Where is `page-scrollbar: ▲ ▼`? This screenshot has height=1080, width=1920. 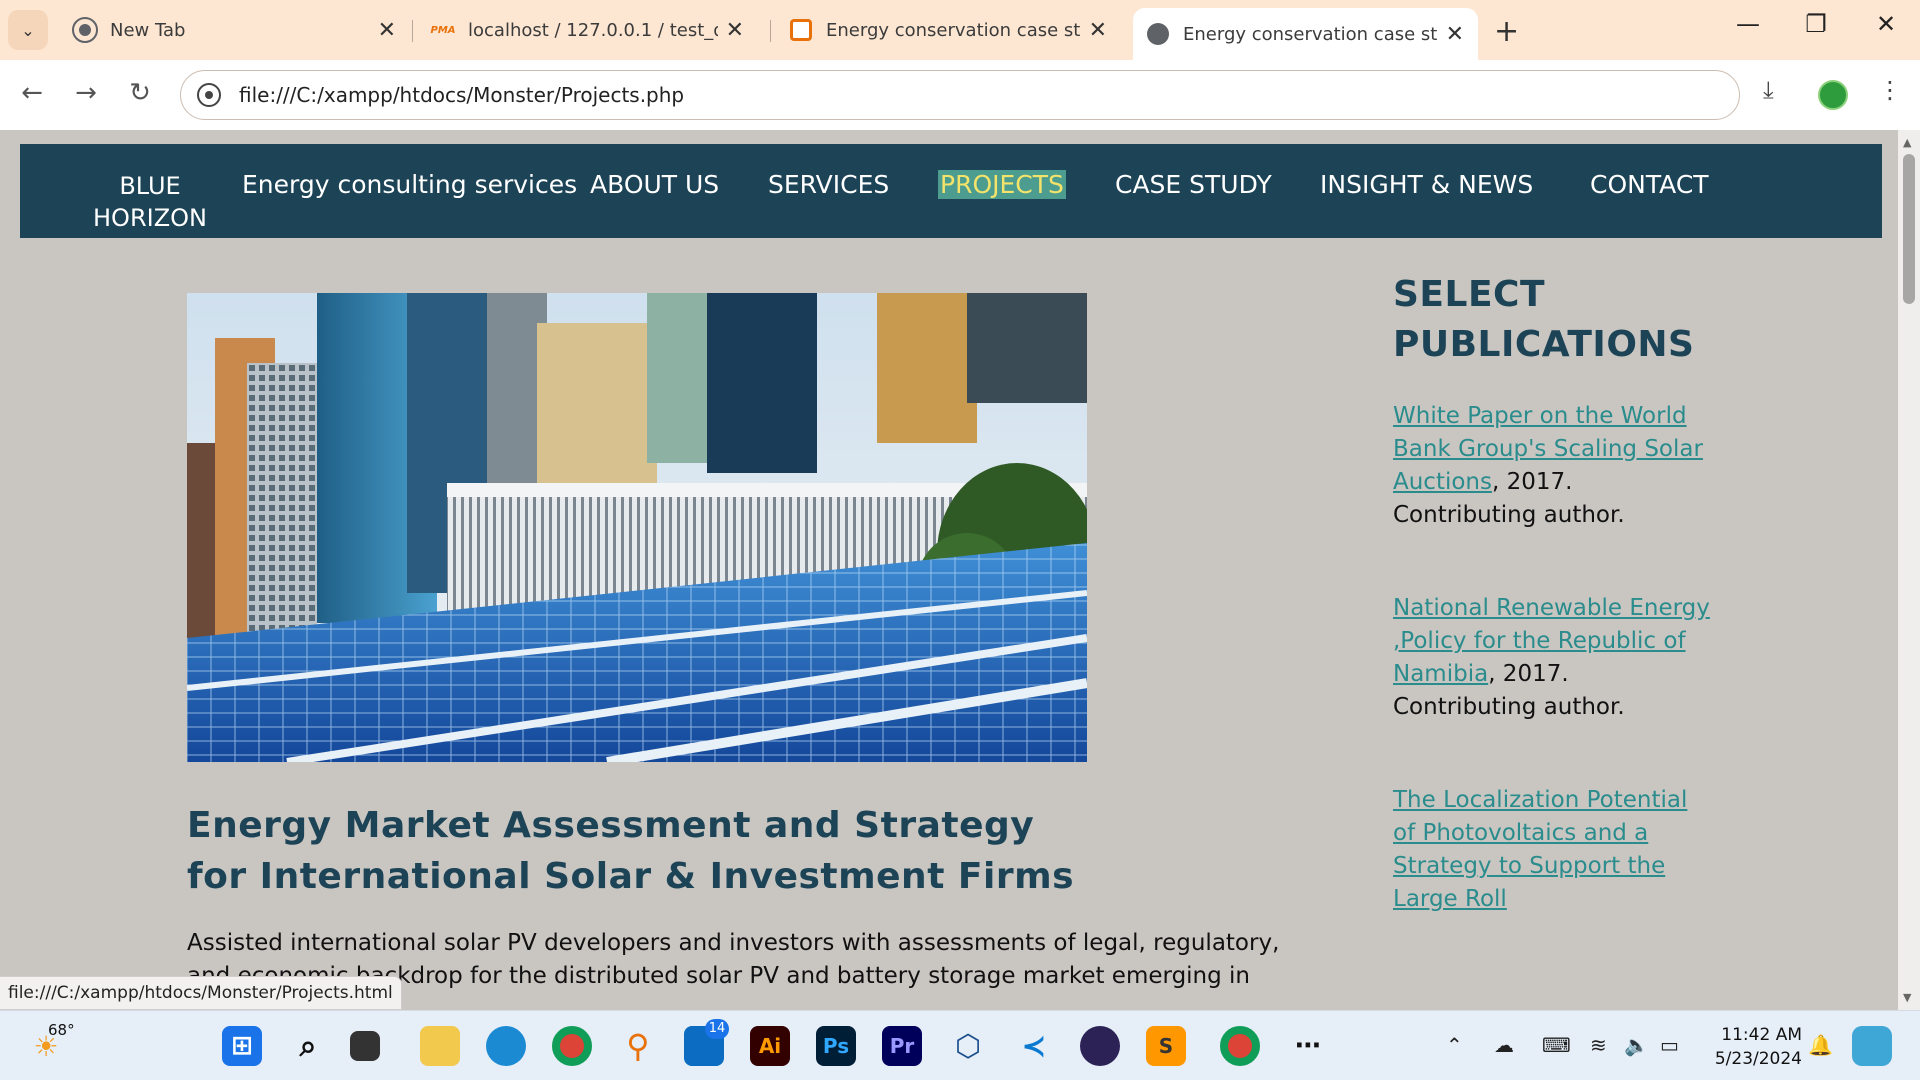 page-scrollbar: ▲ ▼ is located at coordinates (1909, 570).